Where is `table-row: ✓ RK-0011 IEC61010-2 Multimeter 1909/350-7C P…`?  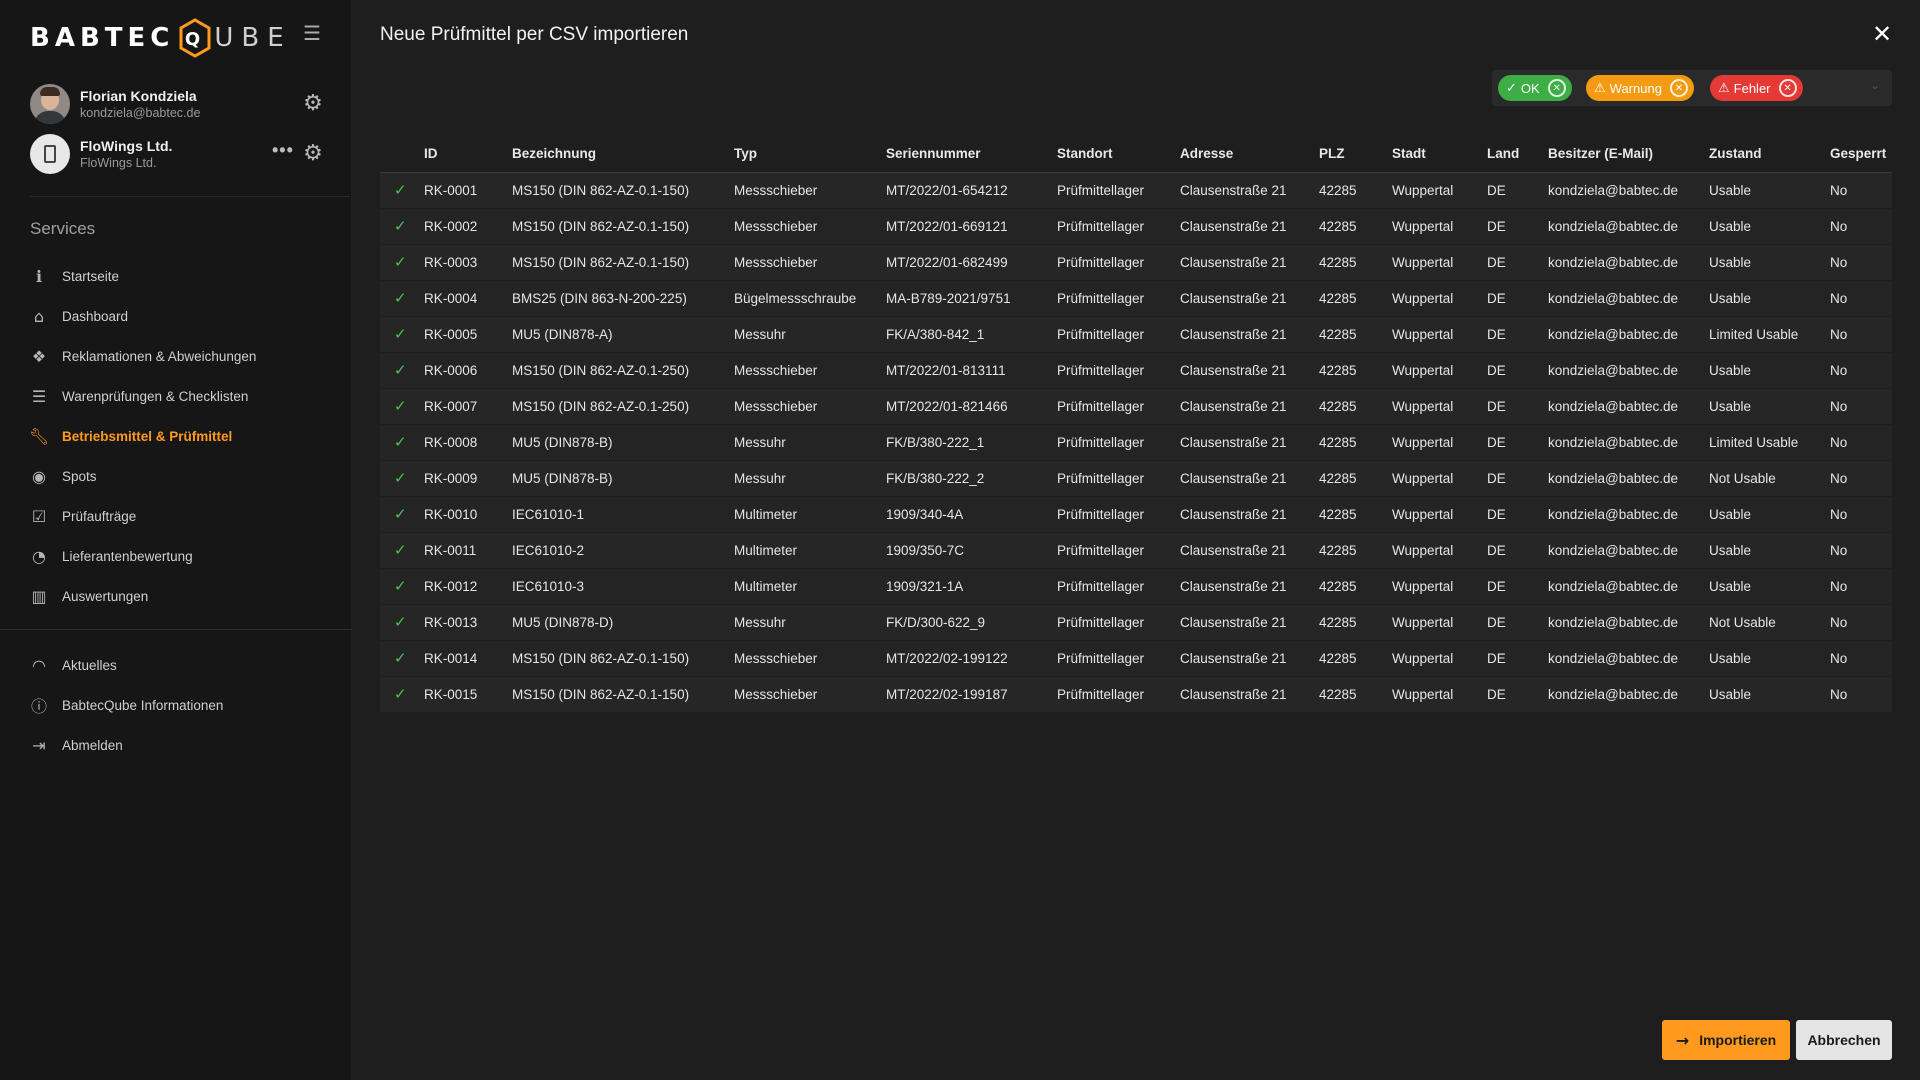
table-row: ✓ RK-0011 IEC61010-2 Multimeter 1909/350-7C P… is located at coordinates (1136, 550).